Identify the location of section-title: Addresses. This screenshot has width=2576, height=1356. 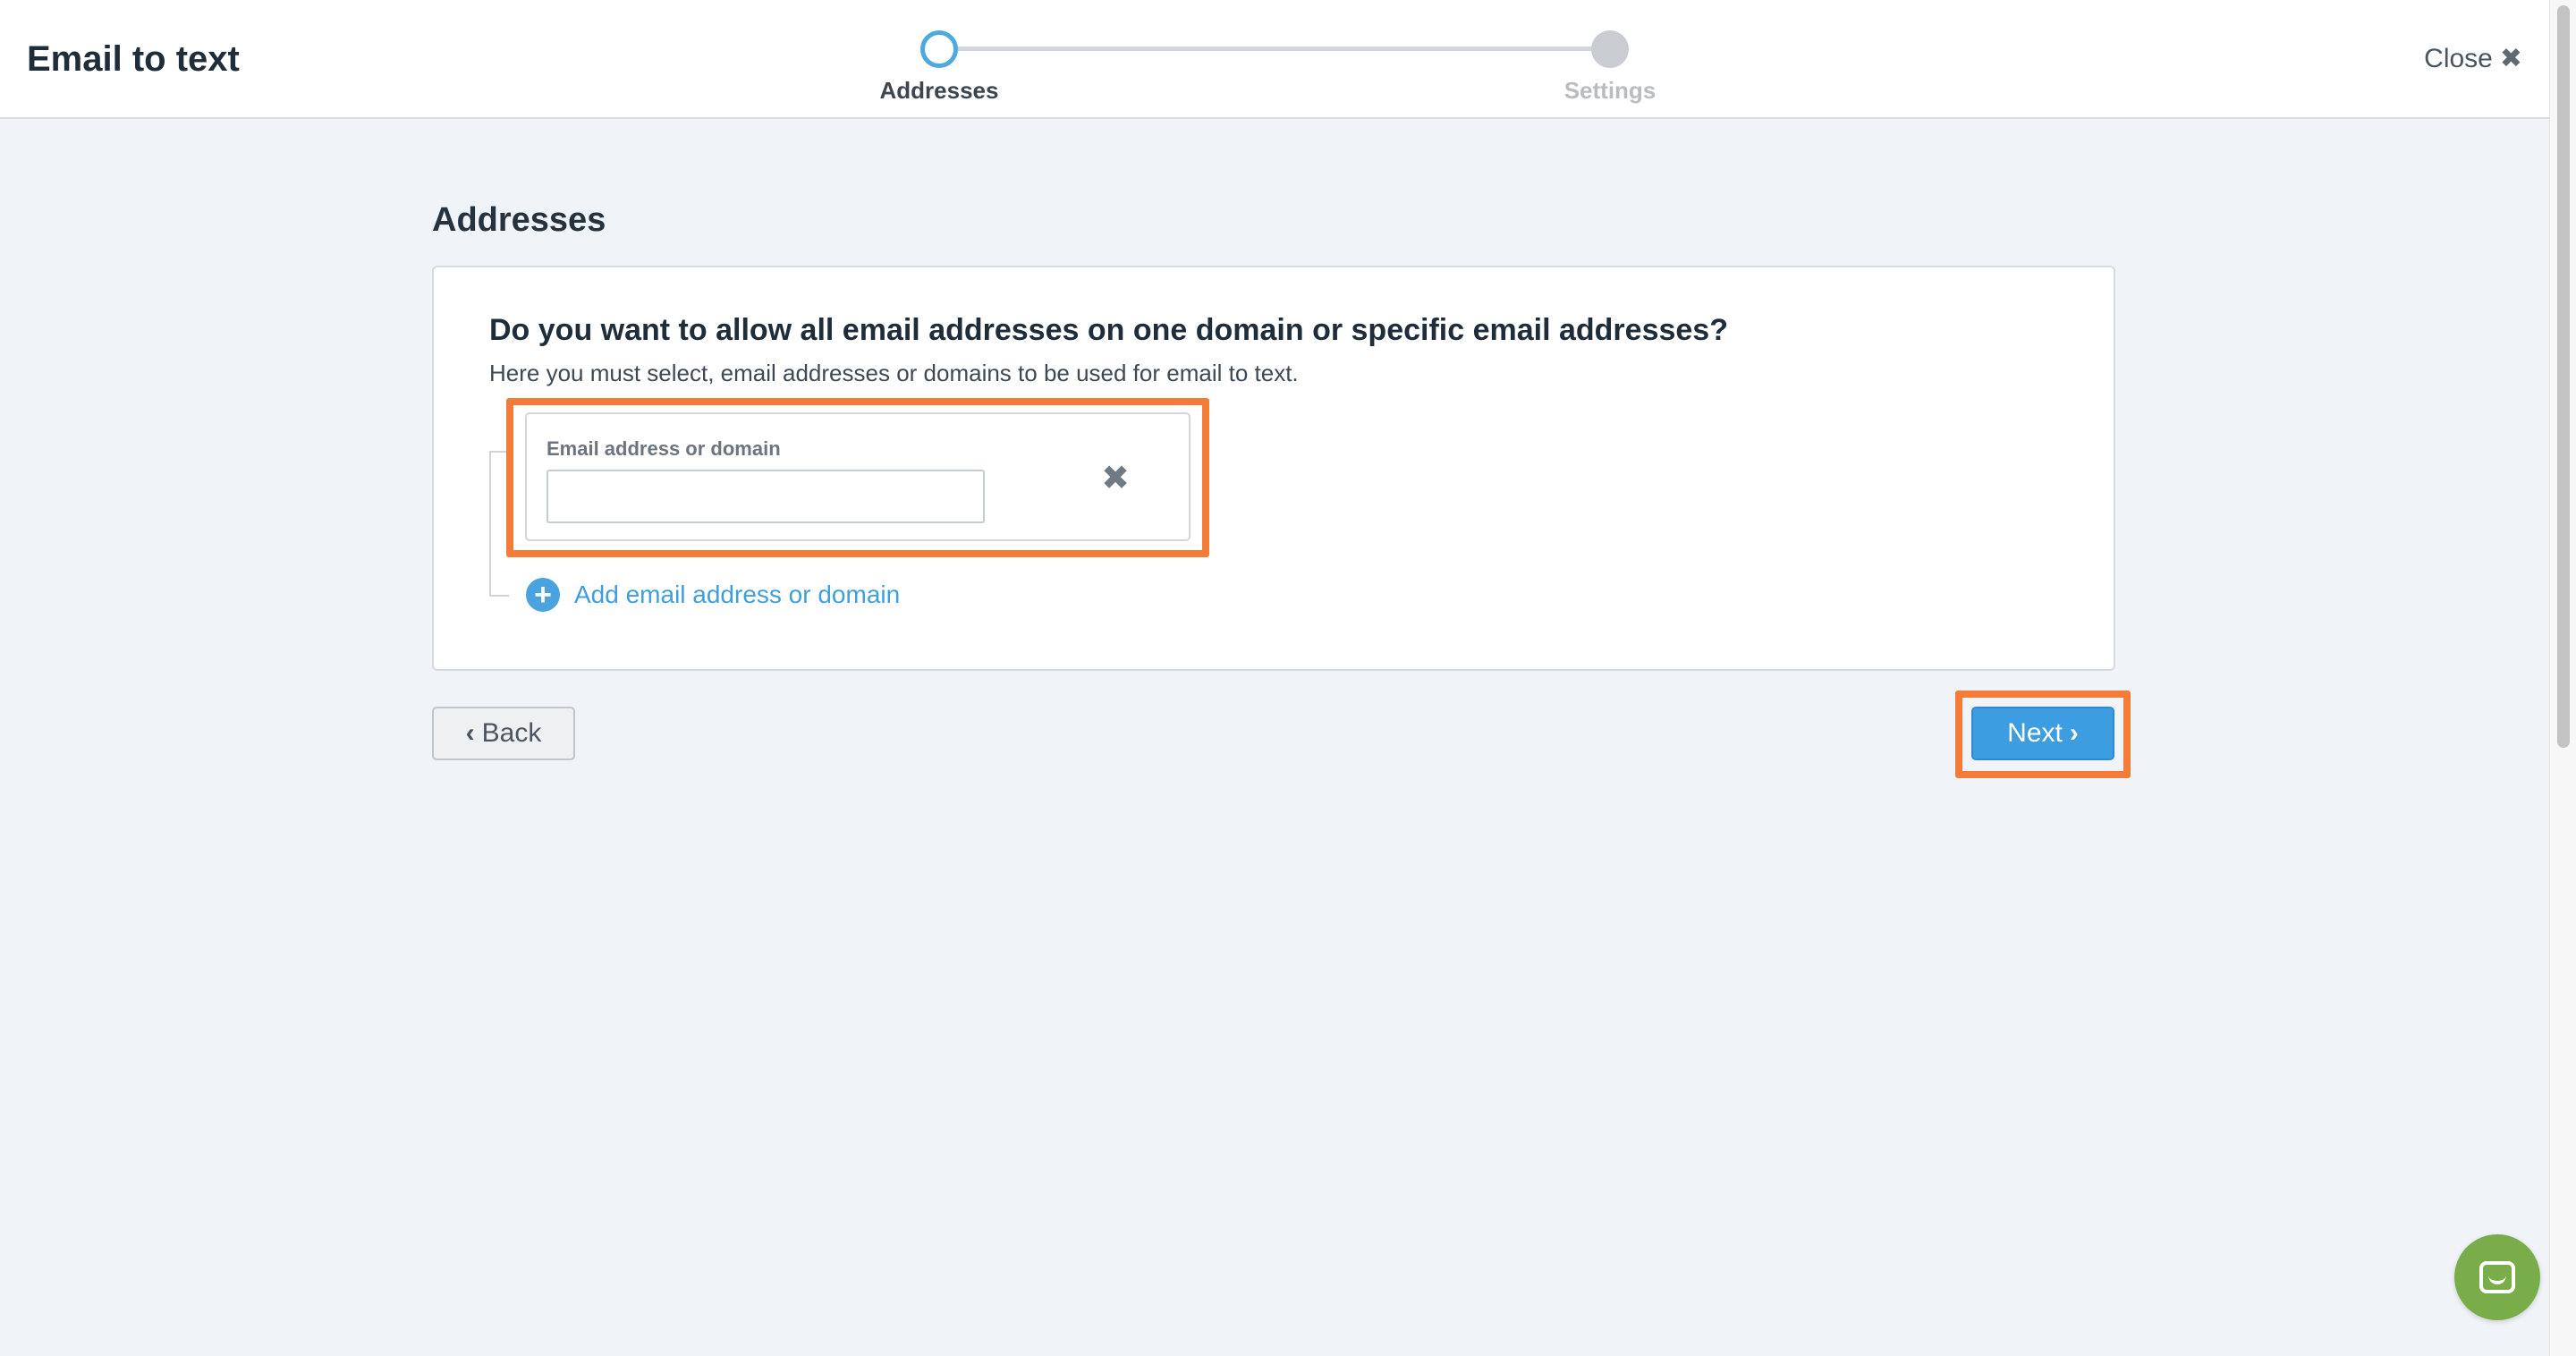
(519, 220).